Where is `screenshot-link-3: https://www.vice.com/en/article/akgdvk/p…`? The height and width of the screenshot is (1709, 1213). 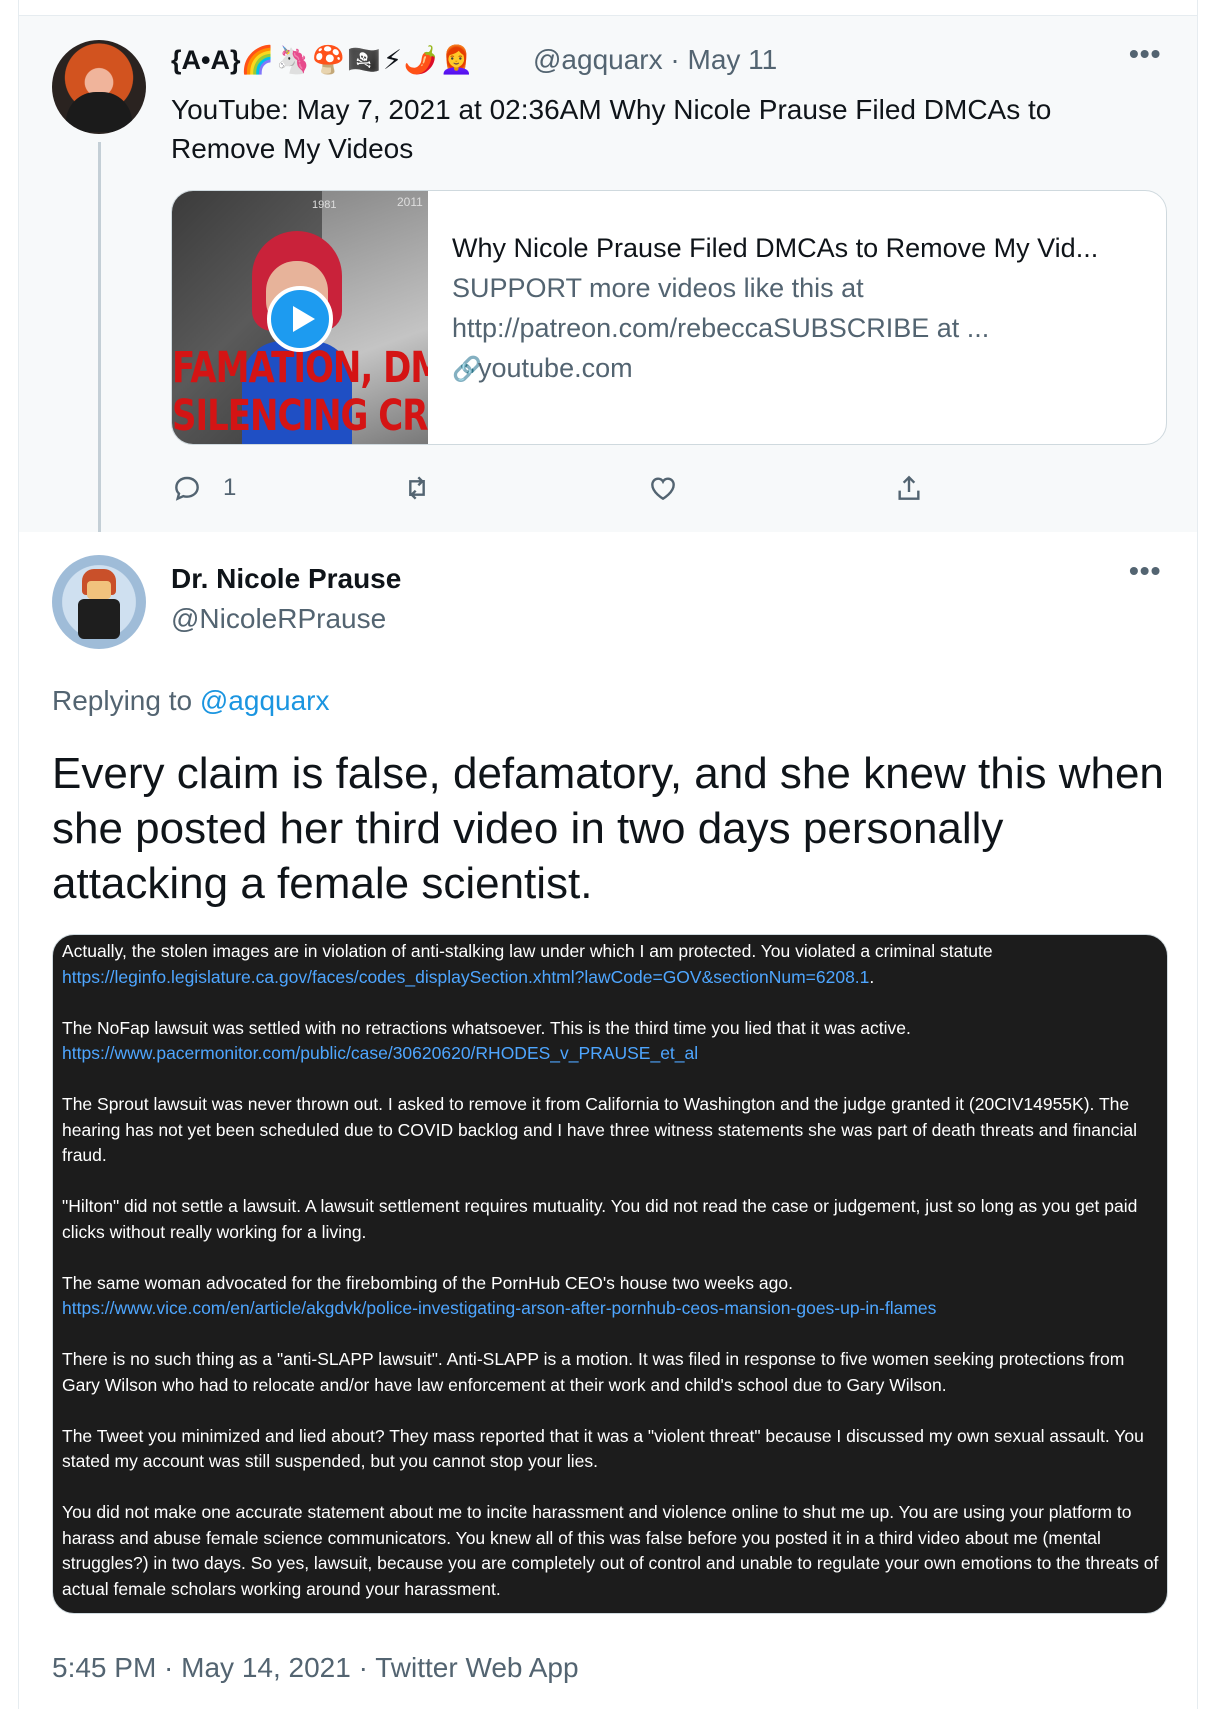
screenshot-link-3: https://www.vice.com/en/article/akgdvk/p… is located at coordinates (499, 1308).